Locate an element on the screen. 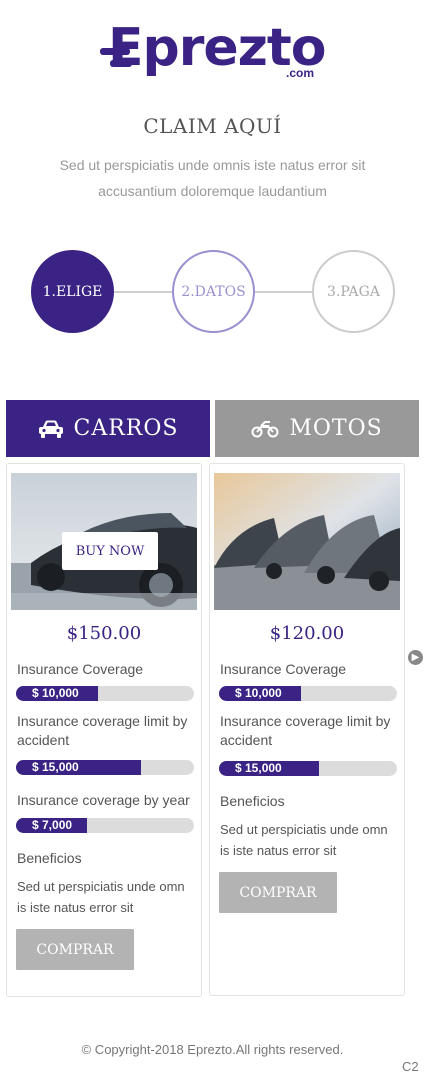 This screenshot has height=1083, width=425. car-image is located at coordinates (307, 541).